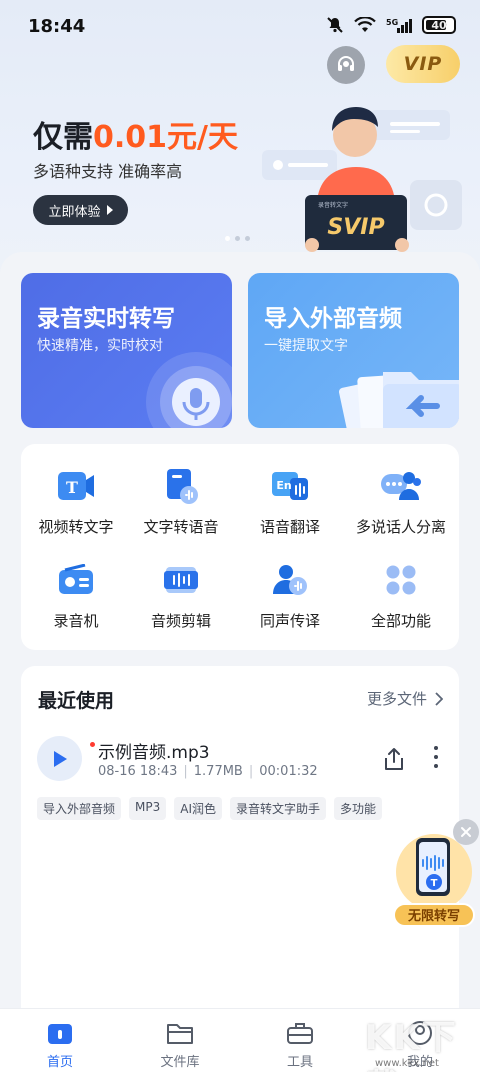 The image size is (480, 1072). Describe the element at coordinates (300, 1033) in the screenshot. I see `toolbox-icon` at that location.